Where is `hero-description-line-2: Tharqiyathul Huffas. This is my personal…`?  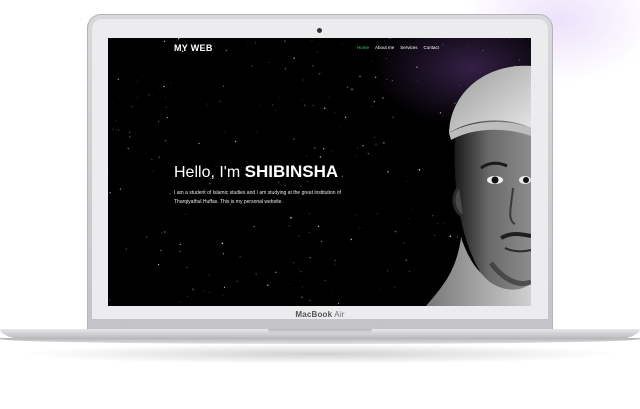
hero-description-line-2: Tharqiyathul Huffas. This is my personal… is located at coordinates (228, 202).